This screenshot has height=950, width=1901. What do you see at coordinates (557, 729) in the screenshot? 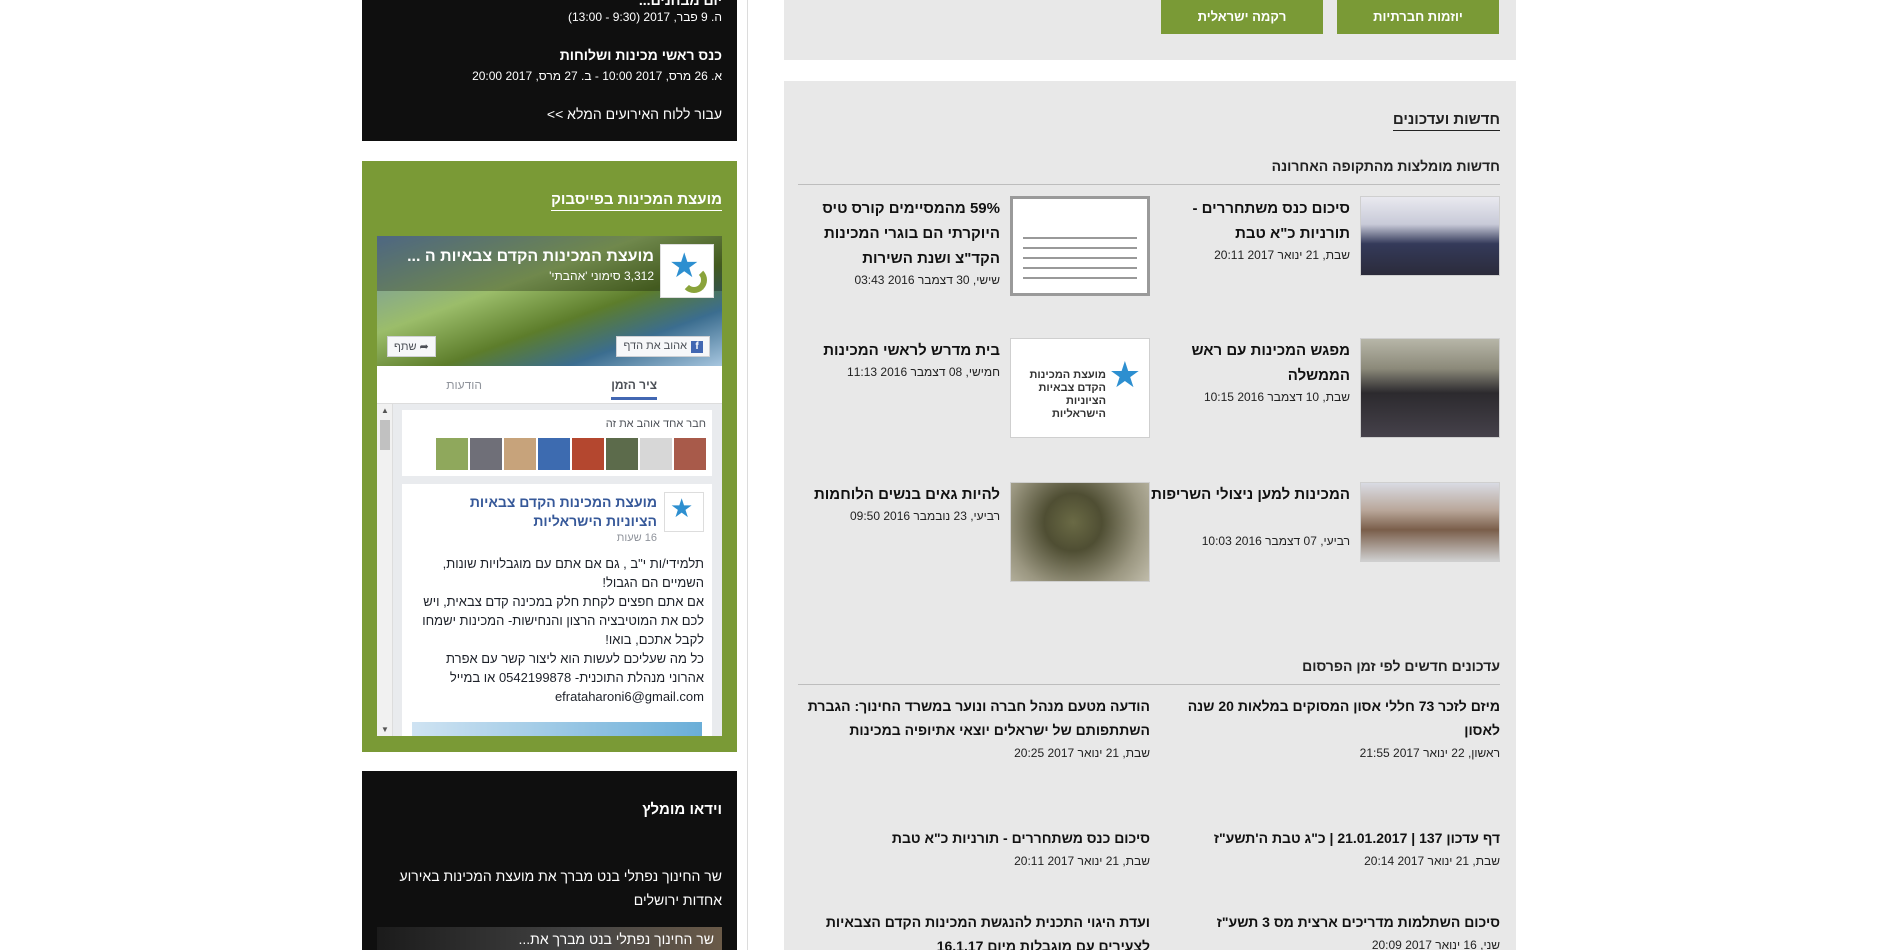
I see `post-image` at bounding box center [557, 729].